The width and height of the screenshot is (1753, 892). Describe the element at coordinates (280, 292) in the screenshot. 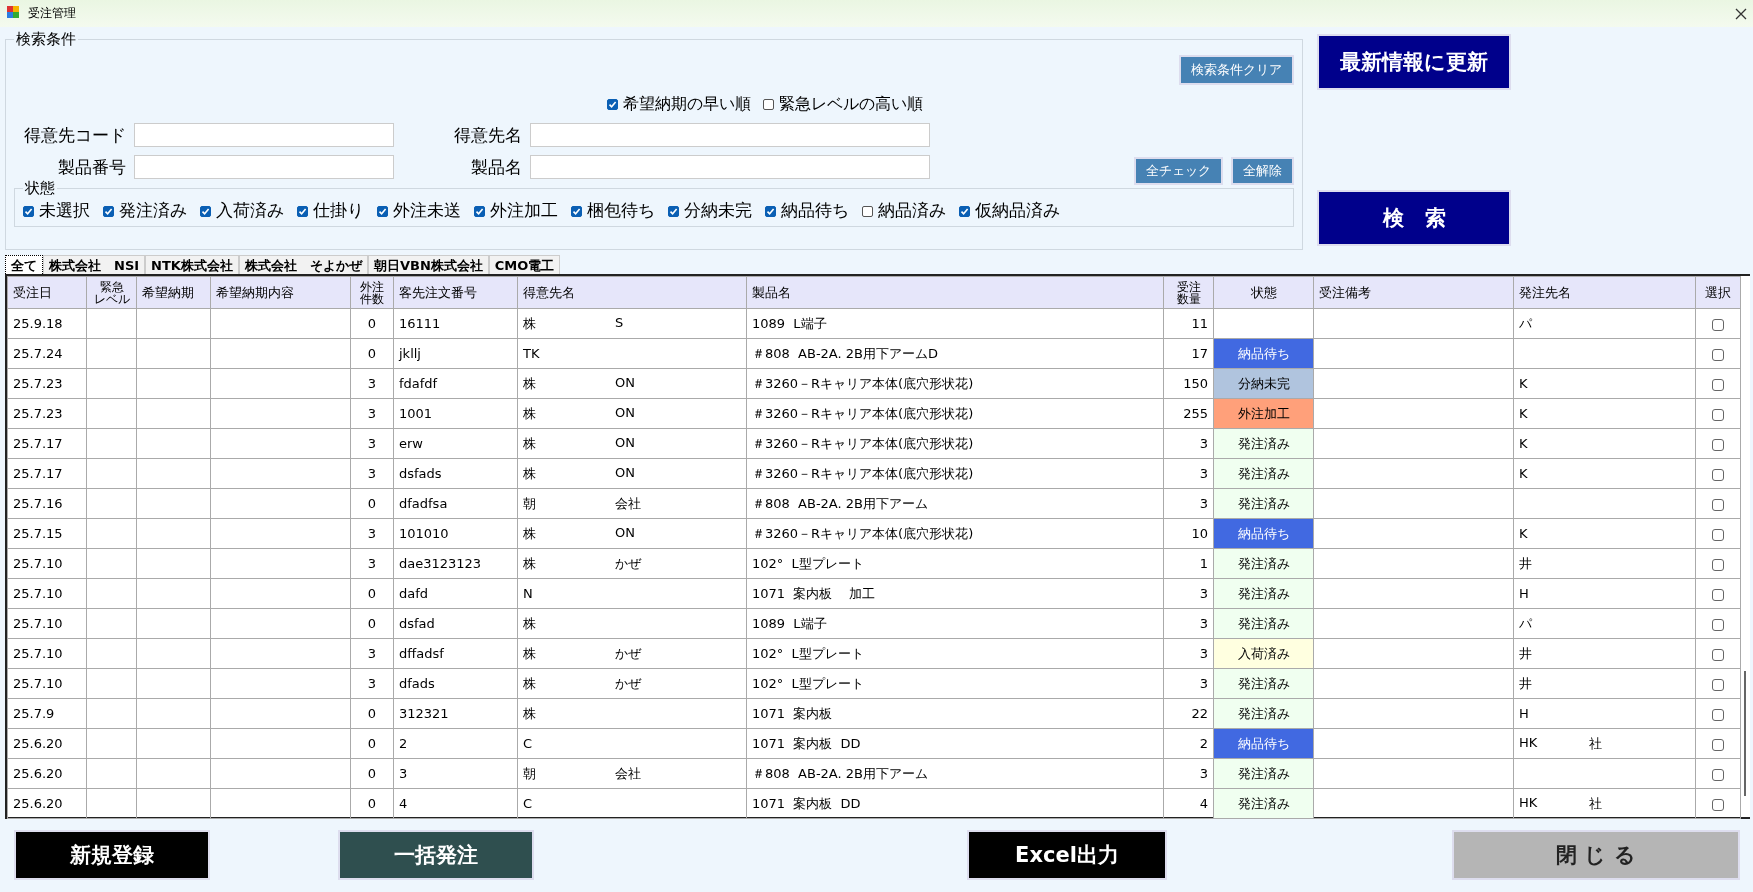

I see `column-header: 希望納期内容` at that location.